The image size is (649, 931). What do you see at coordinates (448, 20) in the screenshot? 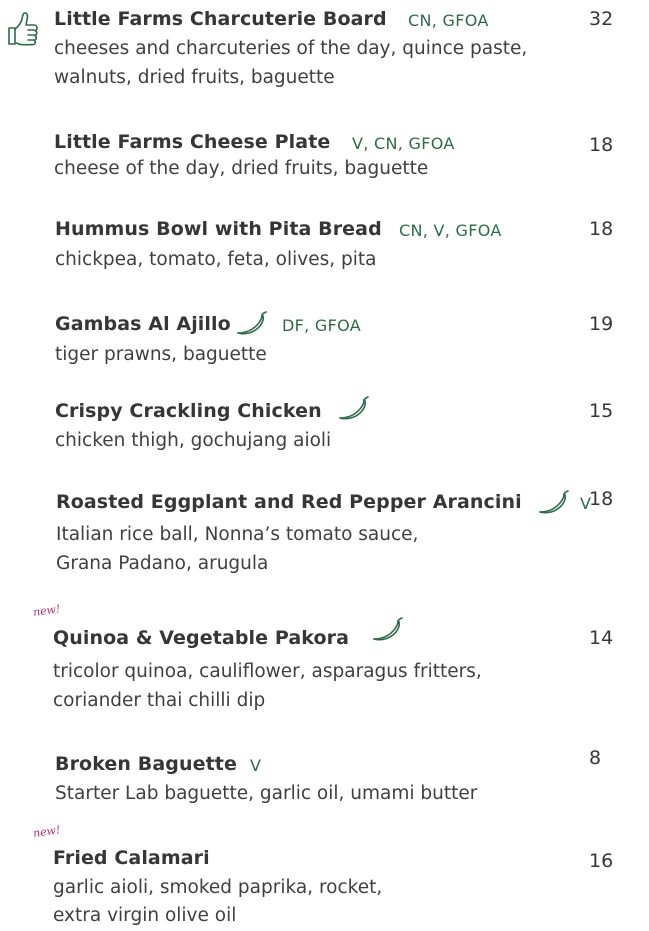
I see `dietary-tags: CN, GFOA` at bounding box center [448, 20].